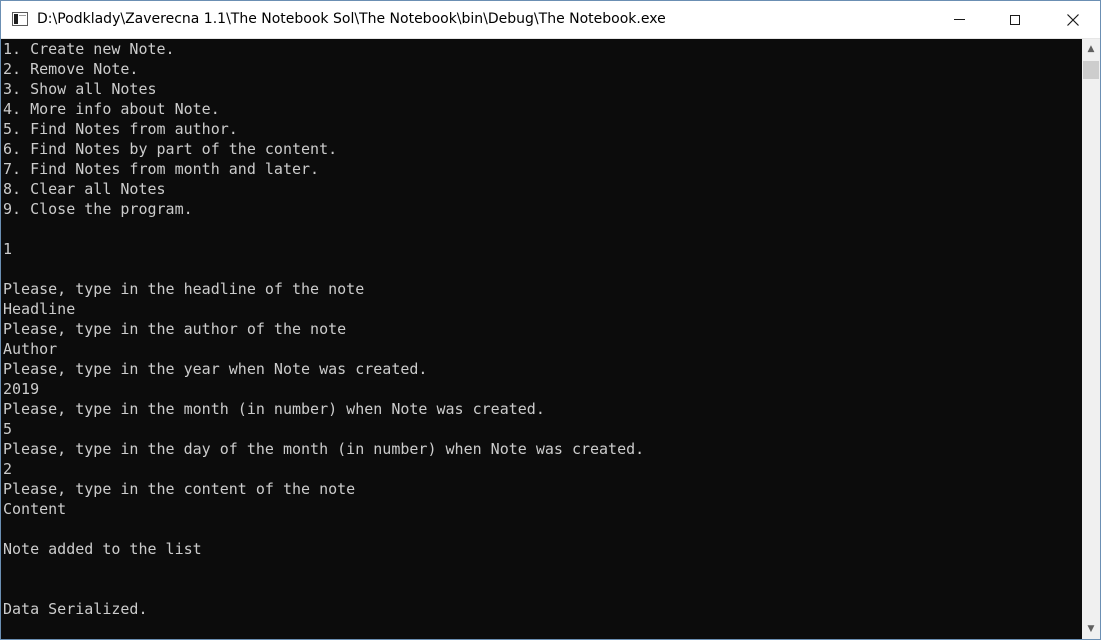  What do you see at coordinates (8, 429) in the screenshot?
I see `console-line: 5` at bounding box center [8, 429].